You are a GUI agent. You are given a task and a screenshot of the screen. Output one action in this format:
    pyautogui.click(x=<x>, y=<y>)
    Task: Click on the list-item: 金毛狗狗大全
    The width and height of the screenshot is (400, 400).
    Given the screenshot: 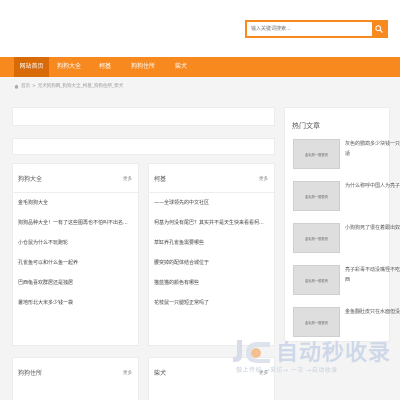 What is the action you would take?
    pyautogui.click(x=76, y=207)
    